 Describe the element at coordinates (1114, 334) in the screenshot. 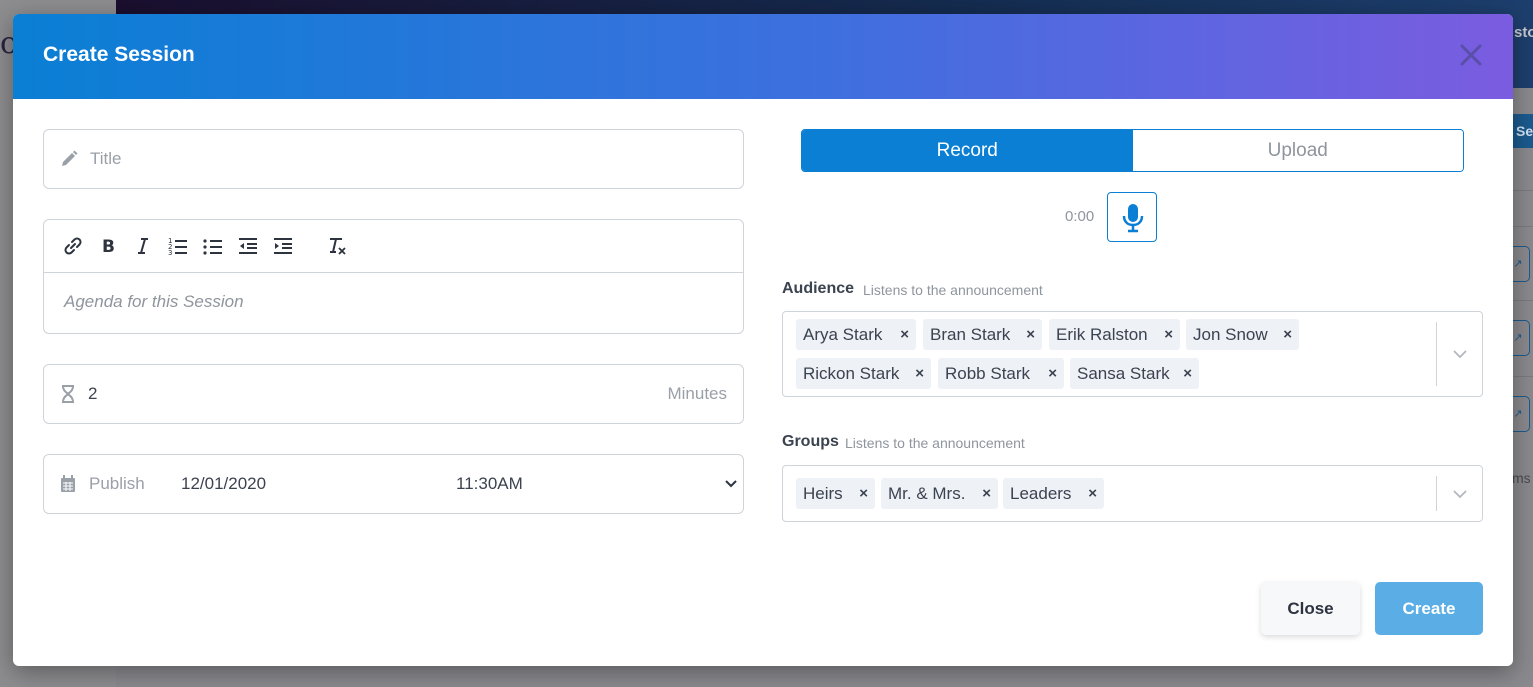

I see `audience-tag: Erik Ralston ×` at that location.